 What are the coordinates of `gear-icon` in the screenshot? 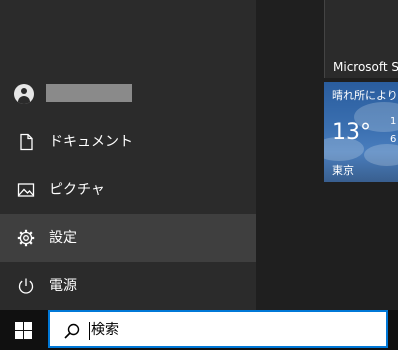 It's located at (26, 238).